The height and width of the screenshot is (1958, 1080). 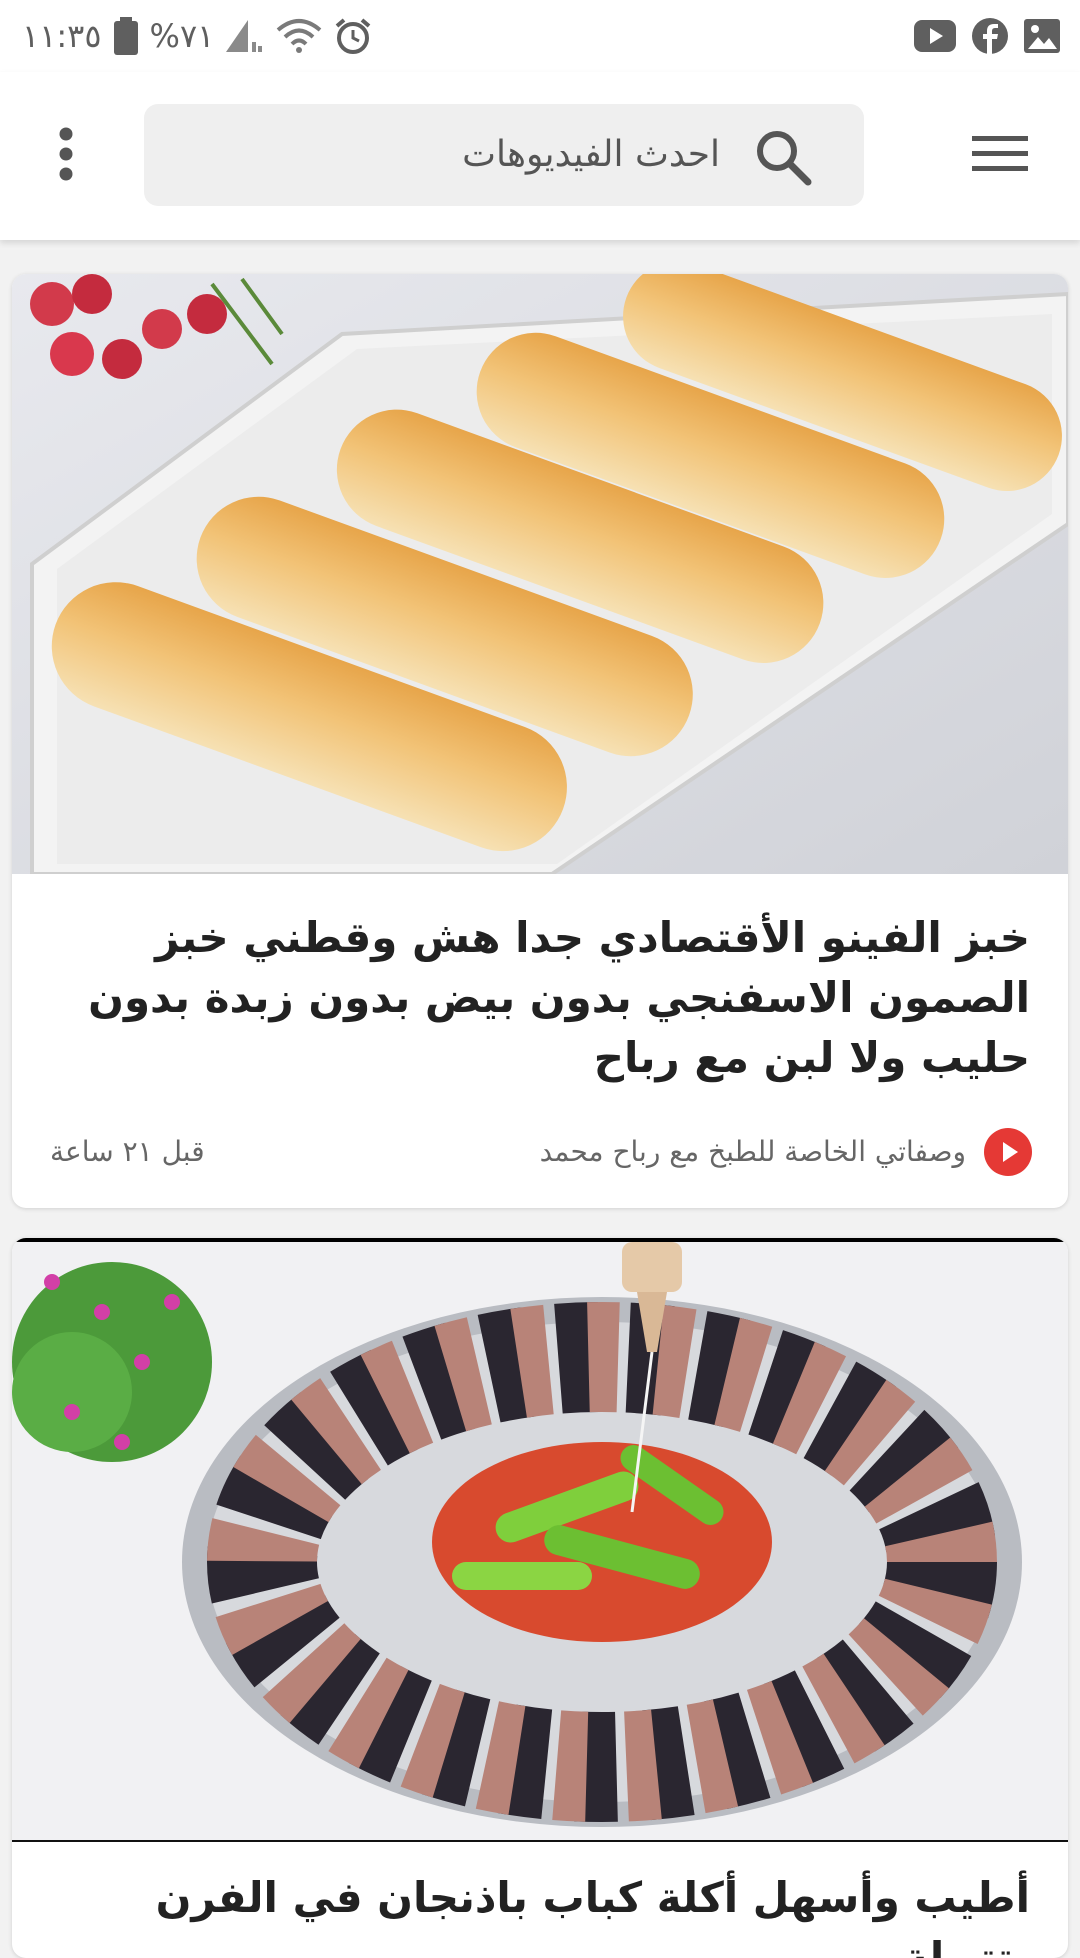 I want to click on gallery-icon, so click(x=1042, y=36).